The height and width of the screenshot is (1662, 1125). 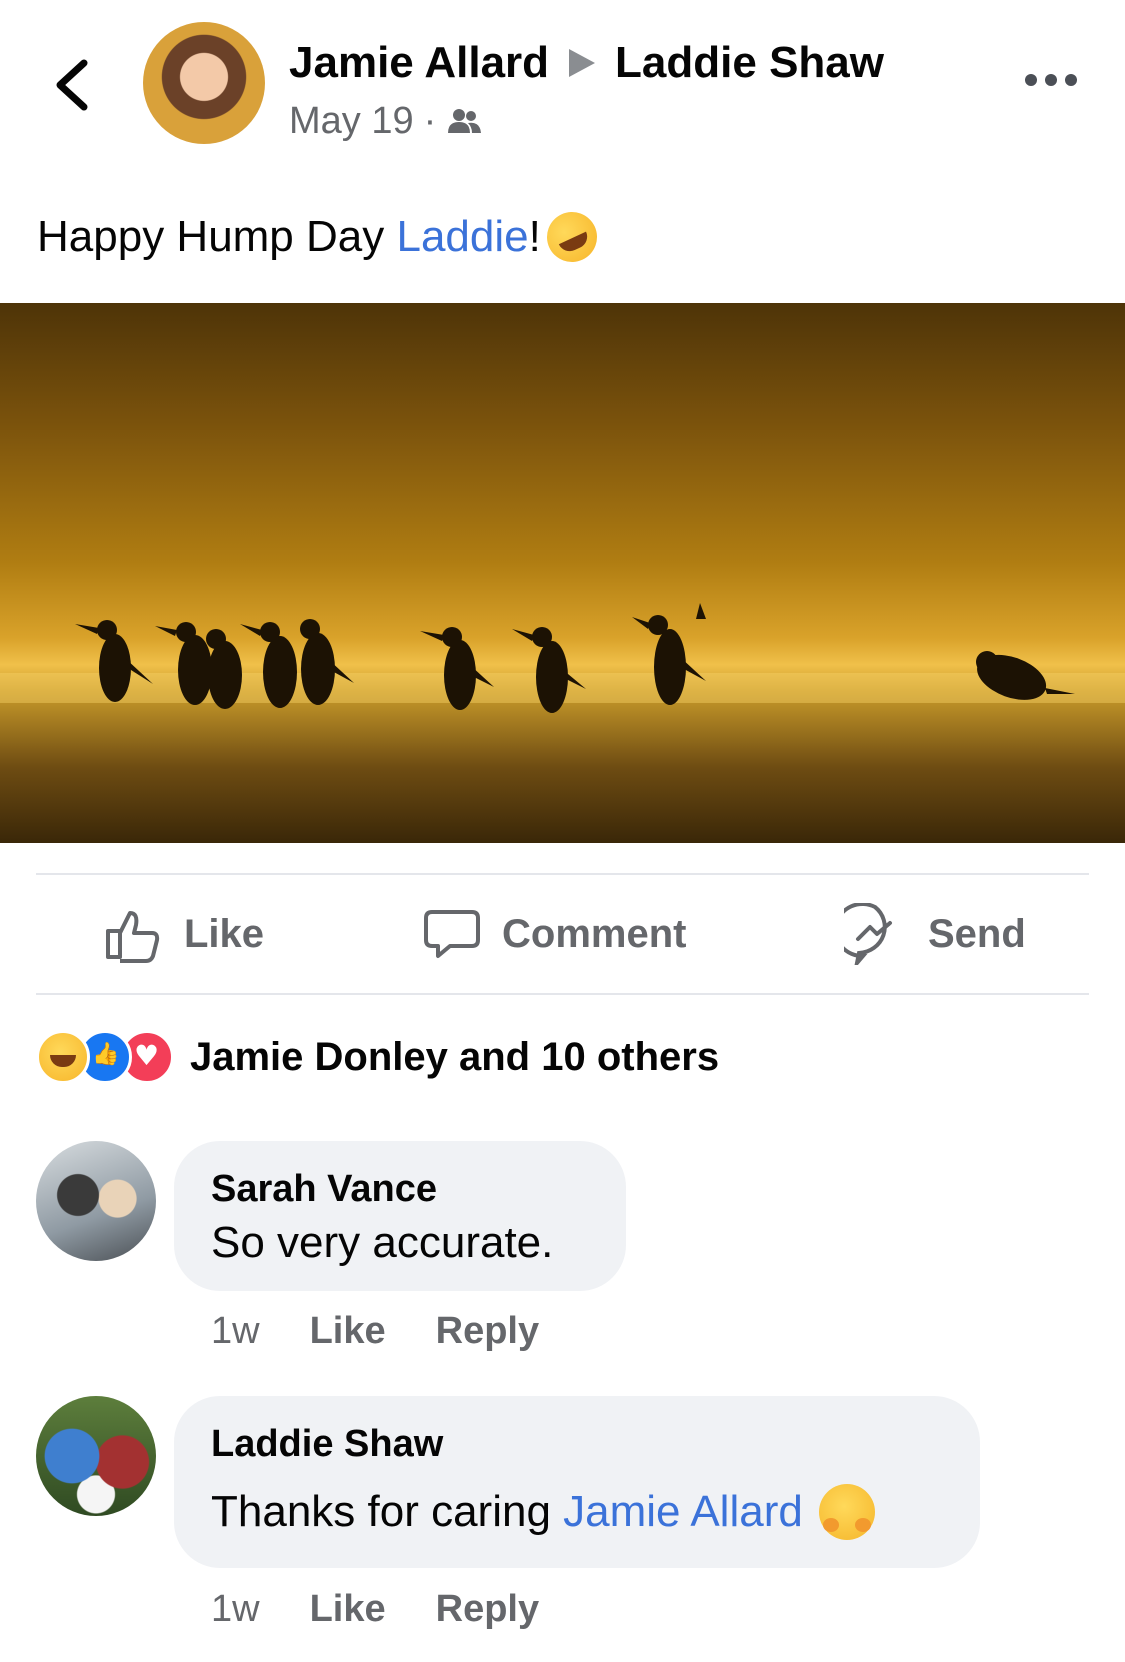 I want to click on comment-text-prefix: Thanks for caring, so click(x=387, y=1511).